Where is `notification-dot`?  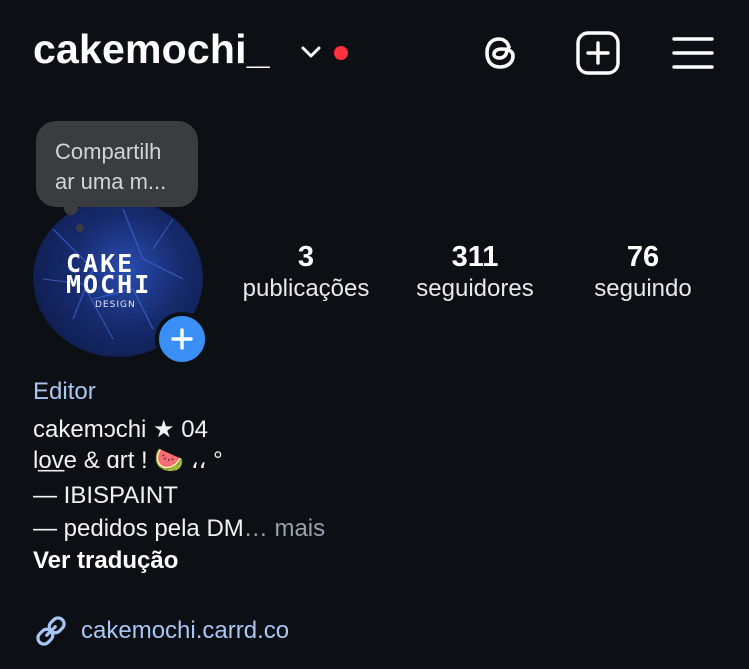
notification-dot is located at coordinates (341, 53).